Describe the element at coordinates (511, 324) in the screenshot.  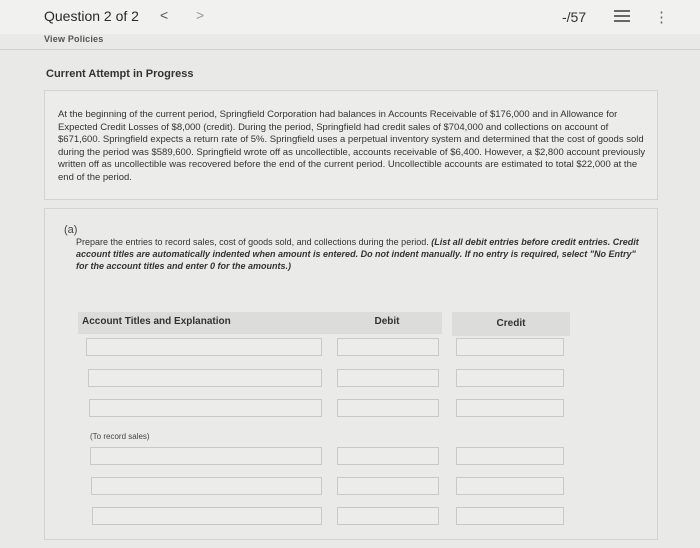
I see `credit-header: Credit` at that location.